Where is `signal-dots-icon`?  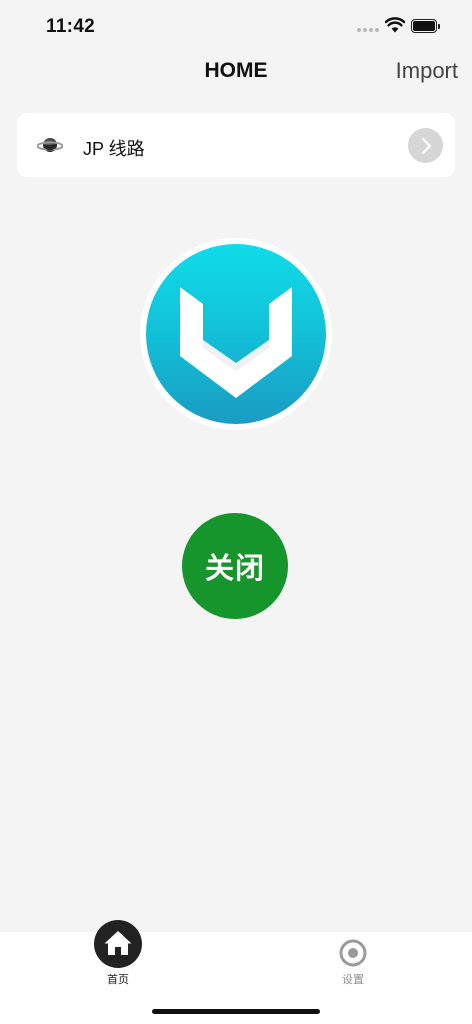
signal-dots-icon is located at coordinates (368, 31).